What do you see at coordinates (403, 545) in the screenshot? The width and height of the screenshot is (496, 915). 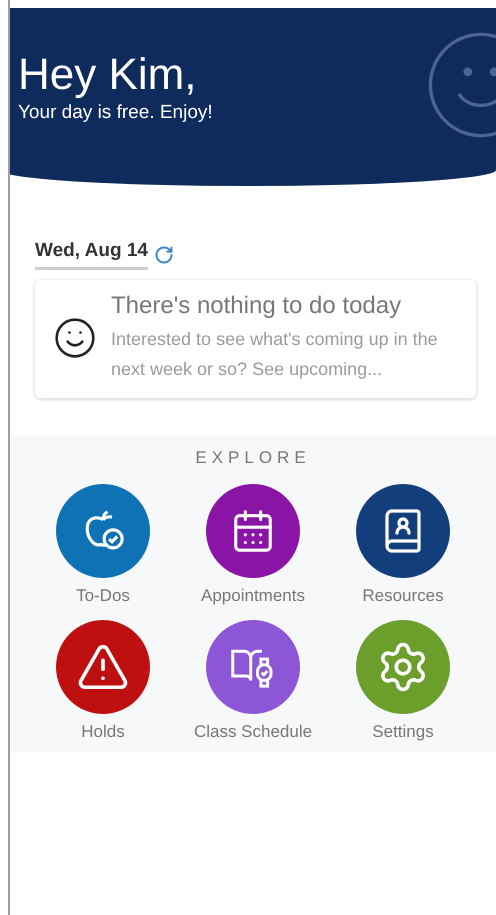 I see `explore-tile: Resources` at bounding box center [403, 545].